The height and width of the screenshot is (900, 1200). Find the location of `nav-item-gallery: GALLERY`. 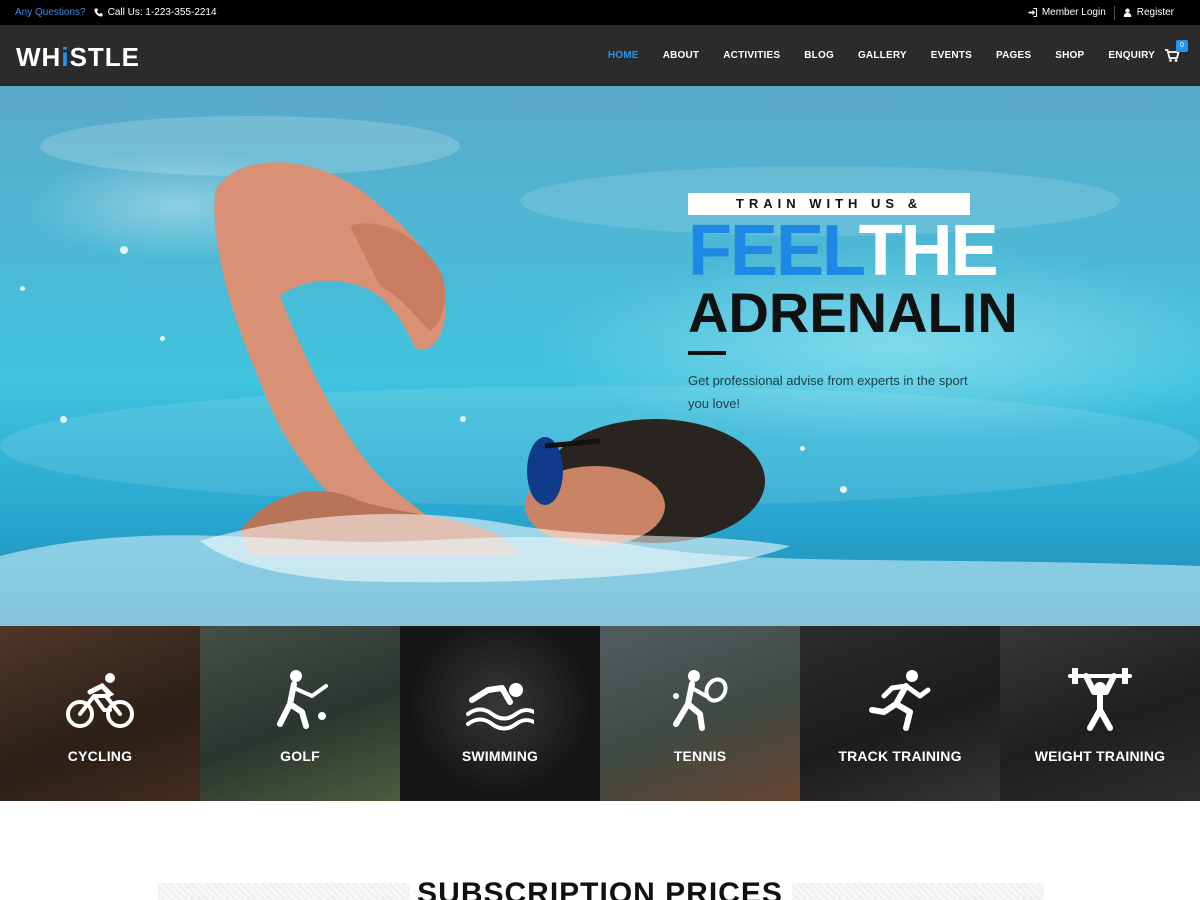

nav-item-gallery: GALLERY is located at coordinates (882, 55).